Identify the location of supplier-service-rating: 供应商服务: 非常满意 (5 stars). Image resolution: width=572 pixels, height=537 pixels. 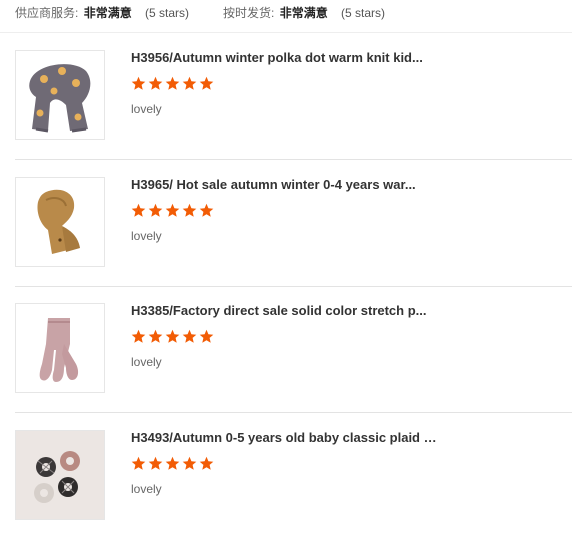
(102, 12).